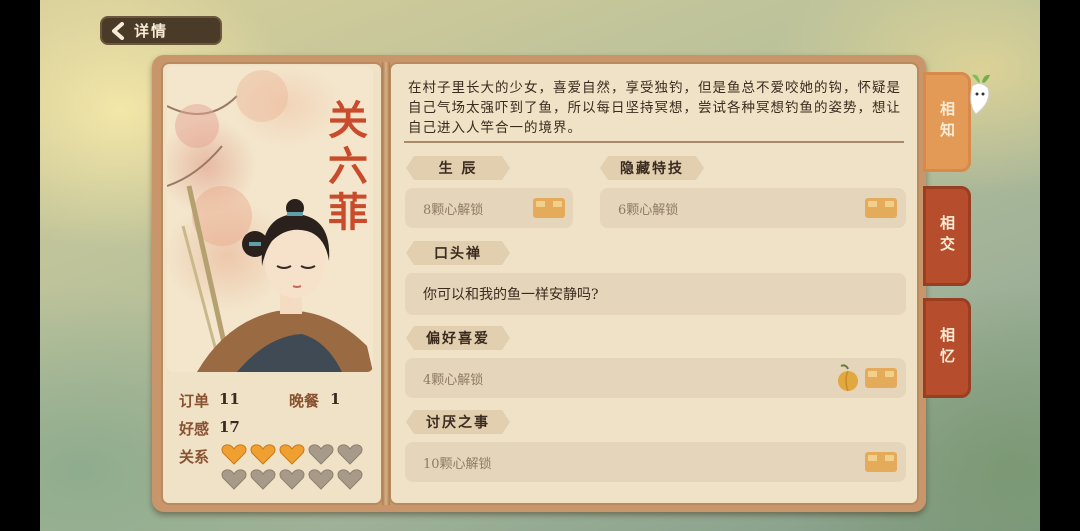 This screenshot has height=531, width=1080. I want to click on orders-label: 订单, so click(194, 401).